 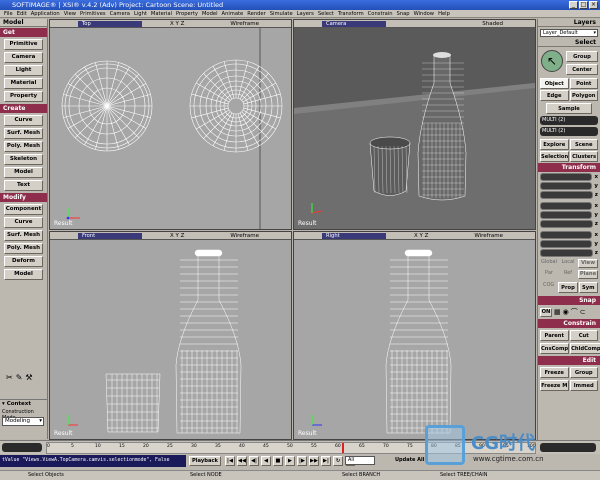 What do you see at coordinates (360, 460) in the screenshot?
I see `playback-scope-select: All` at bounding box center [360, 460].